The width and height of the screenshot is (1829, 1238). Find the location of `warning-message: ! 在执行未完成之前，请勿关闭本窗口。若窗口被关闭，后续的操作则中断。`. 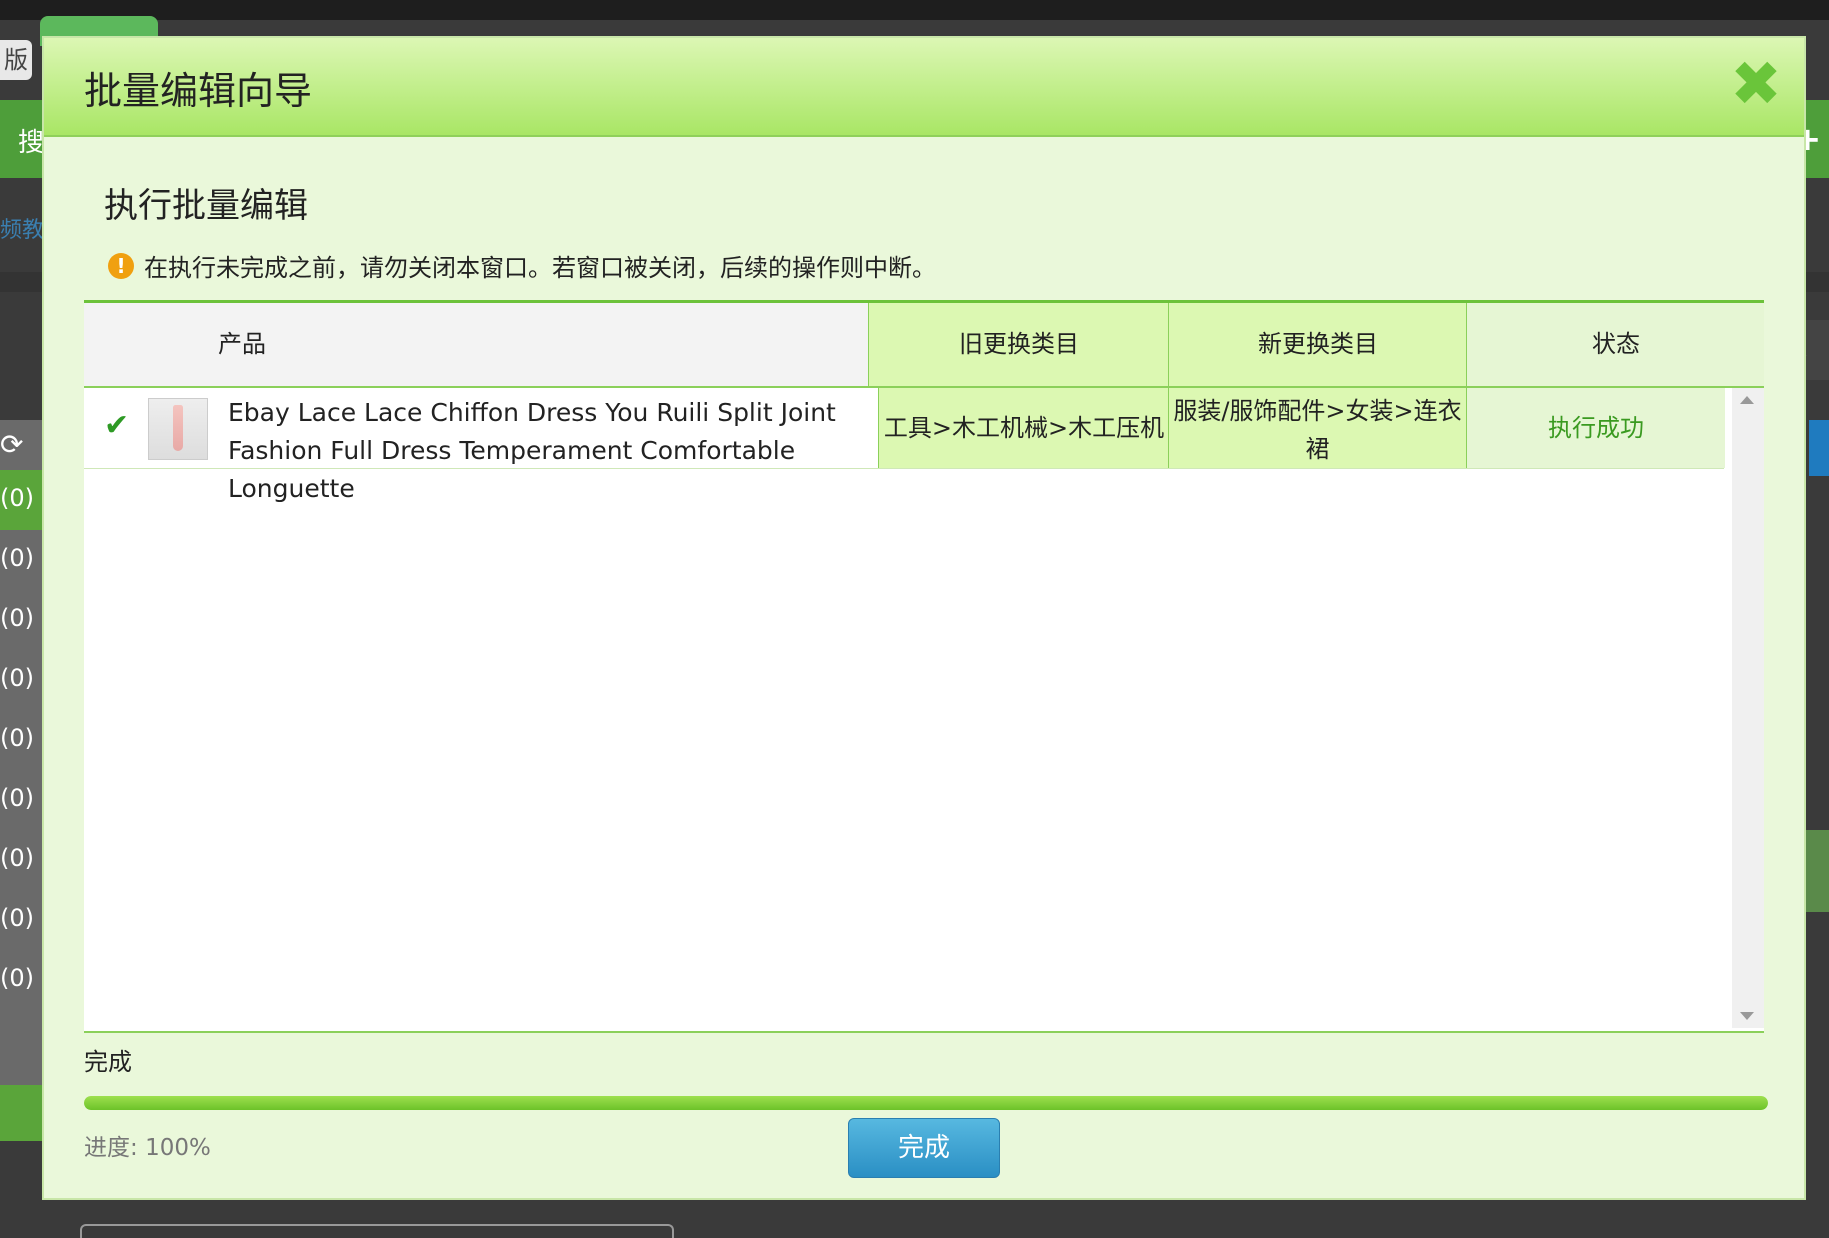

warning-message: ! 在执行未完成之前，请勿关闭本窗口。若窗口被关闭，后续的操作则中断。 is located at coordinates (522, 265).